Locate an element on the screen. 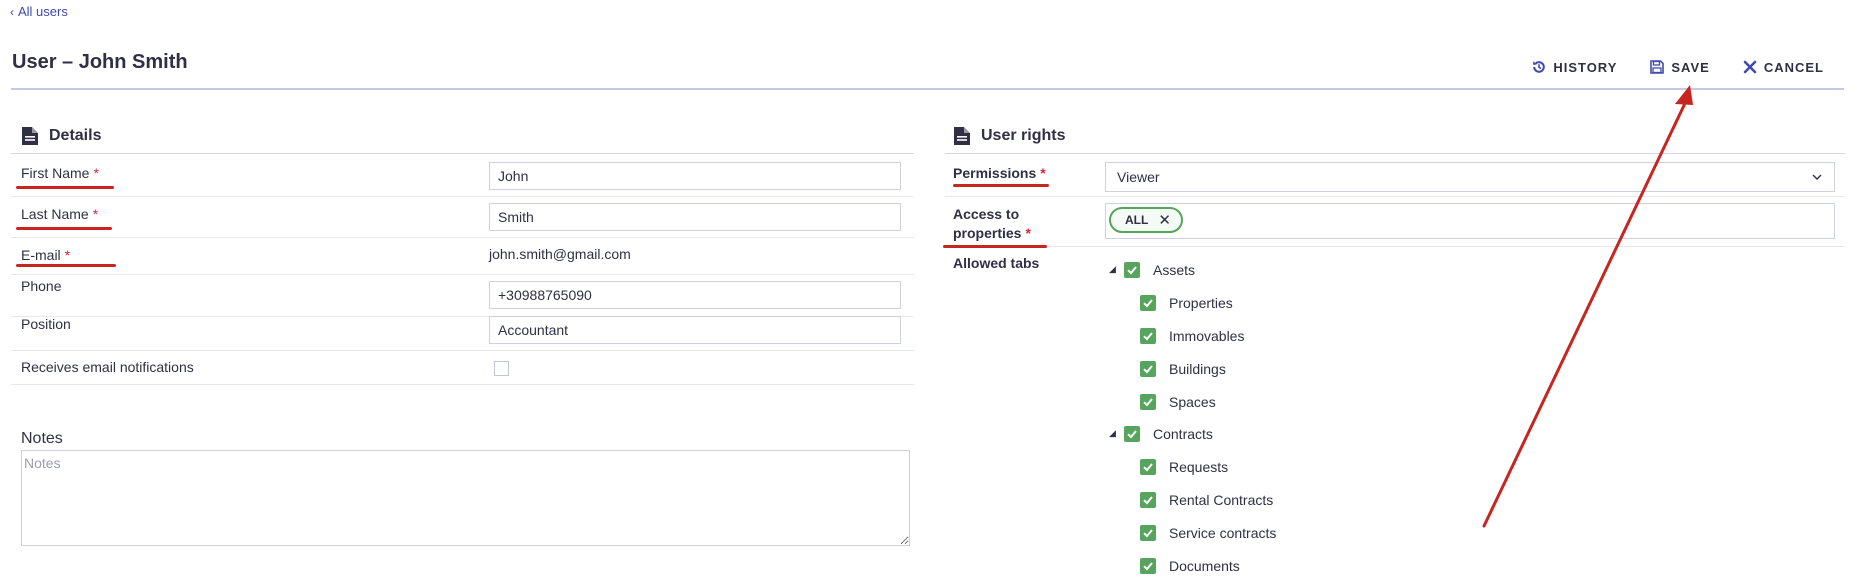 This screenshot has width=1854, height=580. last-name-label: Last Name * is located at coordinates (60, 214).